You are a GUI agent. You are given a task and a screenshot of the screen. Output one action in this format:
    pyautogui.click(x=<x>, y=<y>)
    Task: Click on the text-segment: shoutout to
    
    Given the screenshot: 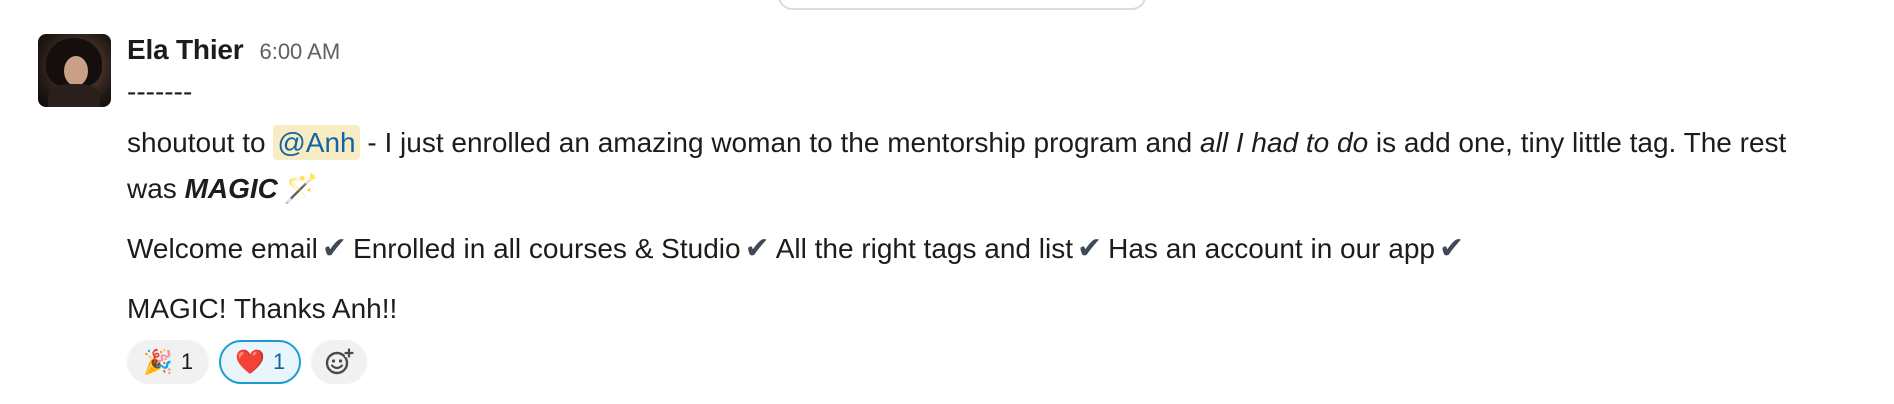 What is the action you would take?
    pyautogui.click(x=200, y=142)
    